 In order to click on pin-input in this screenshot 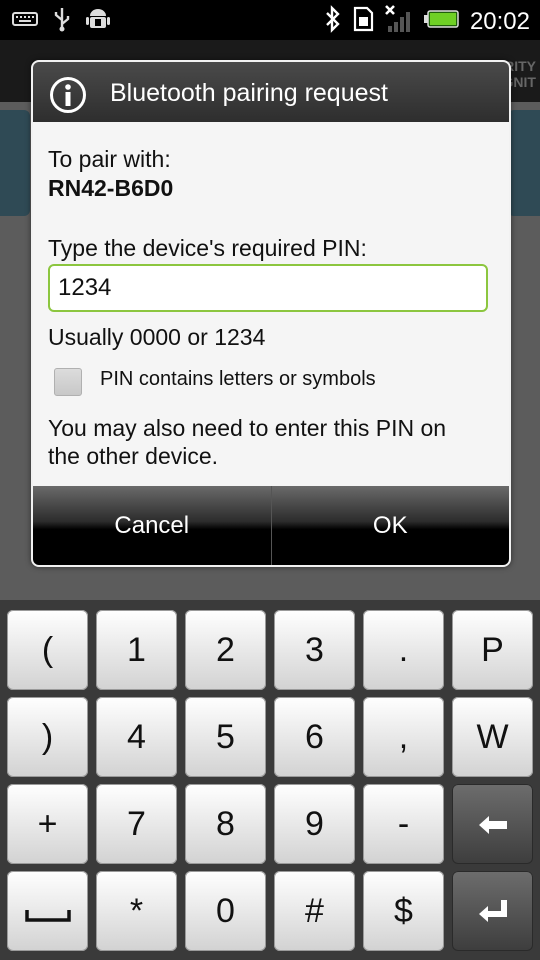, I will do `click(268, 288)`.